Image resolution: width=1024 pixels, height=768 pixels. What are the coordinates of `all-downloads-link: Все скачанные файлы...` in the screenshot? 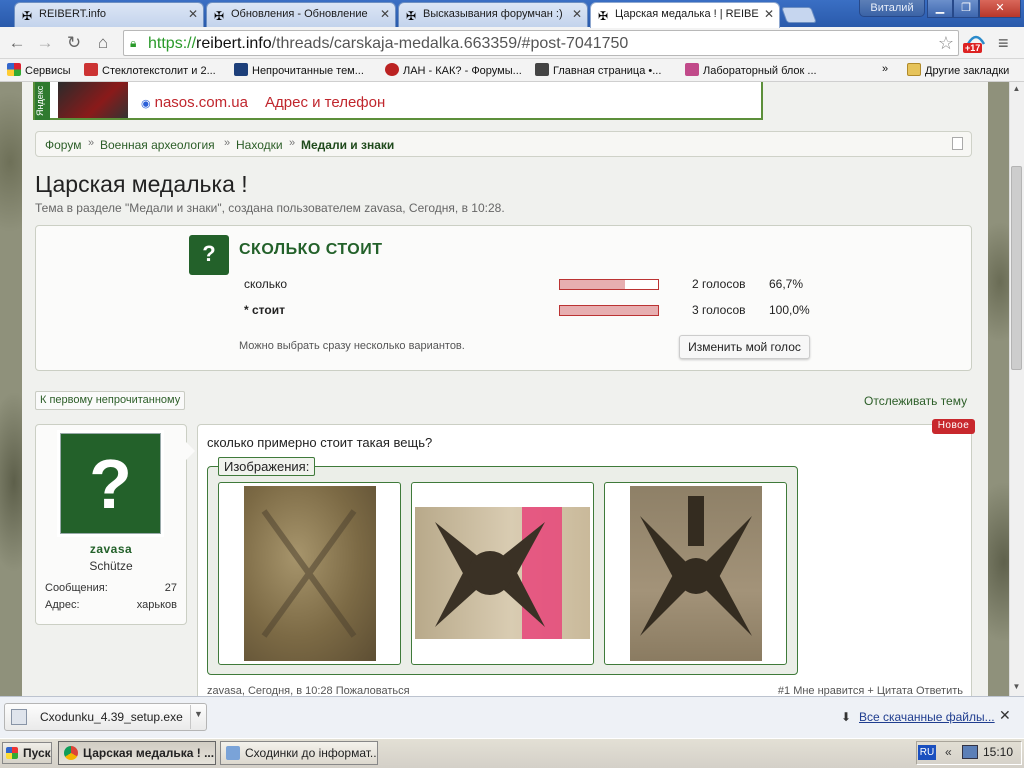 It's located at (927, 717).